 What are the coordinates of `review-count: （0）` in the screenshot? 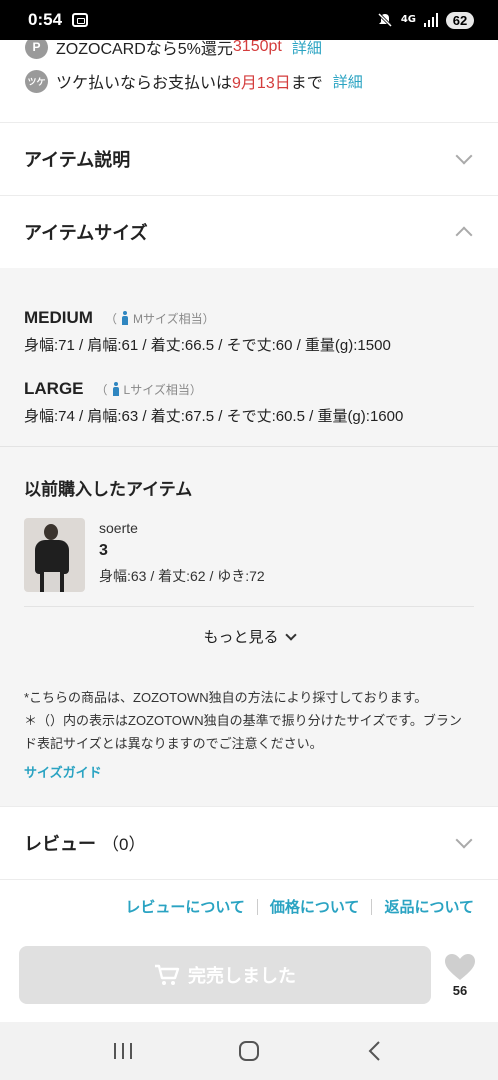 It's located at (124, 844).